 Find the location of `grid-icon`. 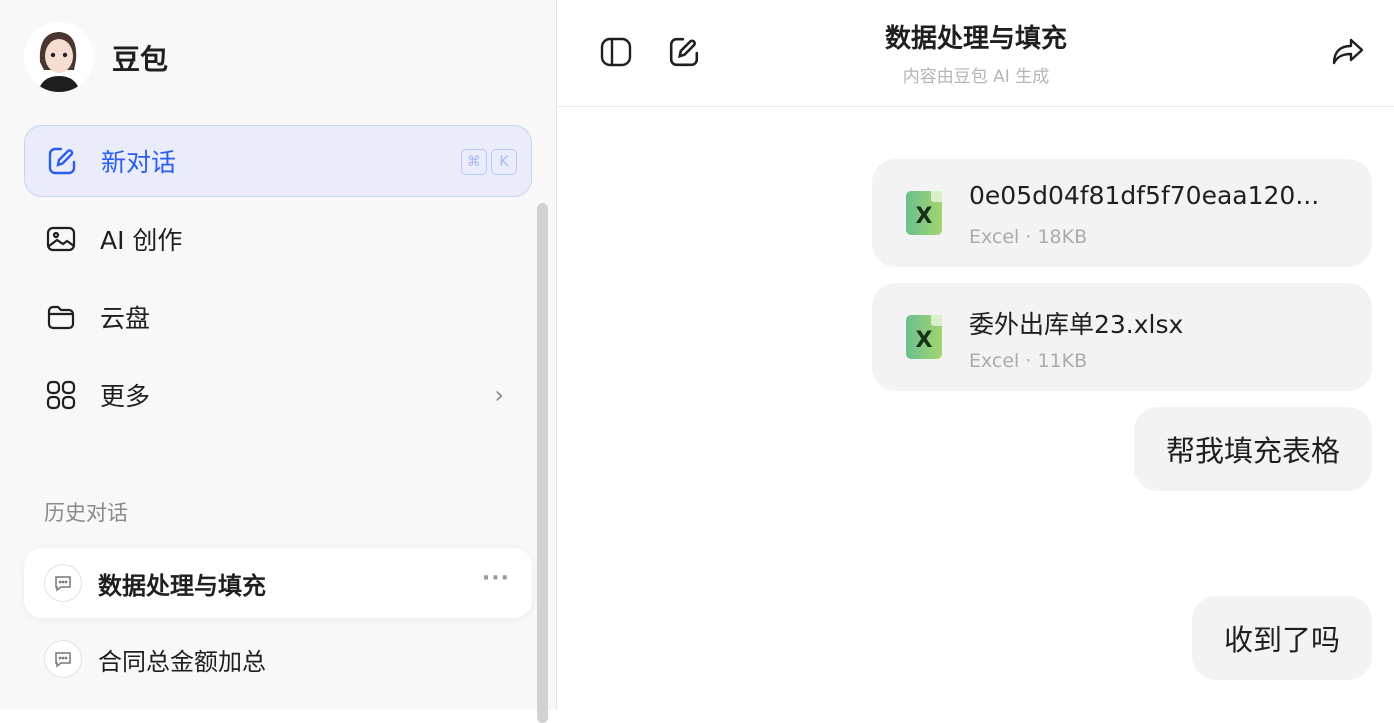

grid-icon is located at coordinates (61, 395).